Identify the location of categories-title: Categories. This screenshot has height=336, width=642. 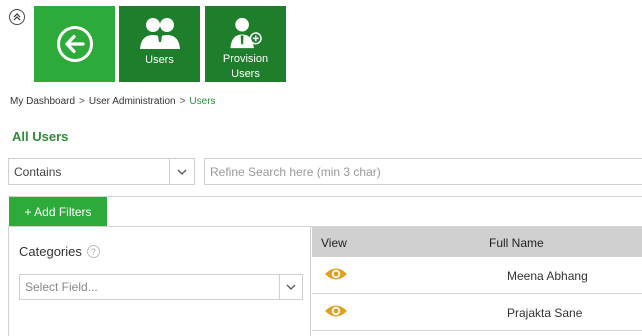
(50, 251).